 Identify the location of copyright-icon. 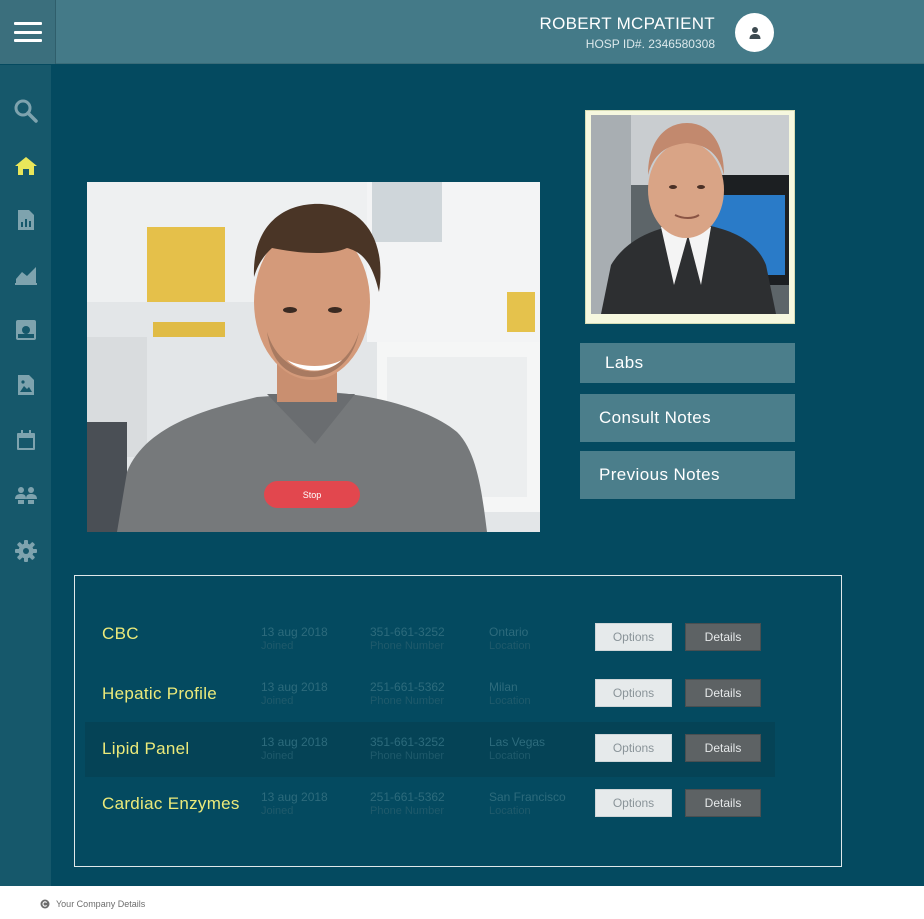
(45, 904).